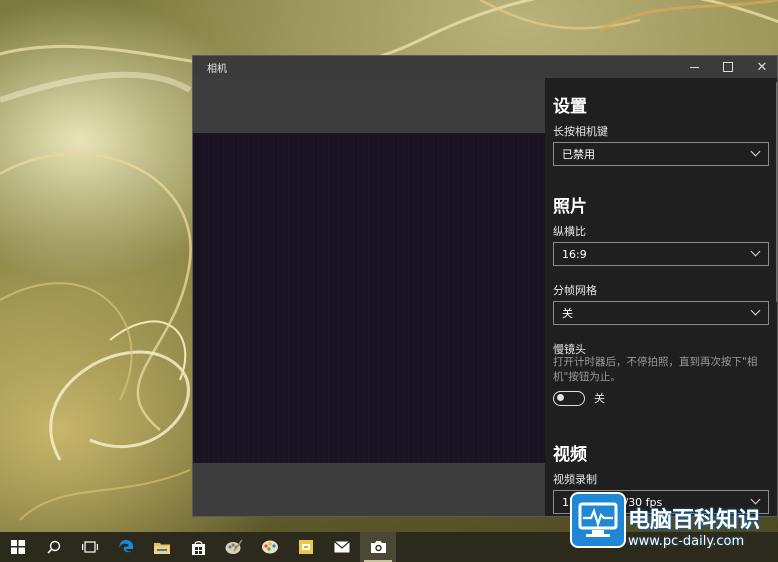 The image size is (778, 562). I want to click on paint-icon, so click(234, 546).